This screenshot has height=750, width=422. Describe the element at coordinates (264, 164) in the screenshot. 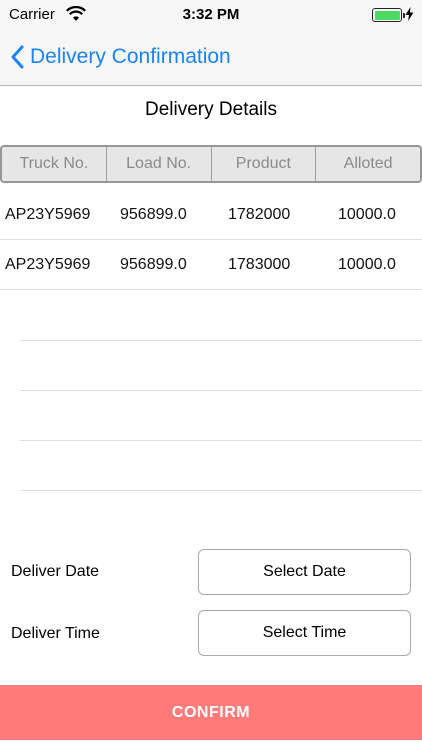

I see `column-header-product: Product` at that location.